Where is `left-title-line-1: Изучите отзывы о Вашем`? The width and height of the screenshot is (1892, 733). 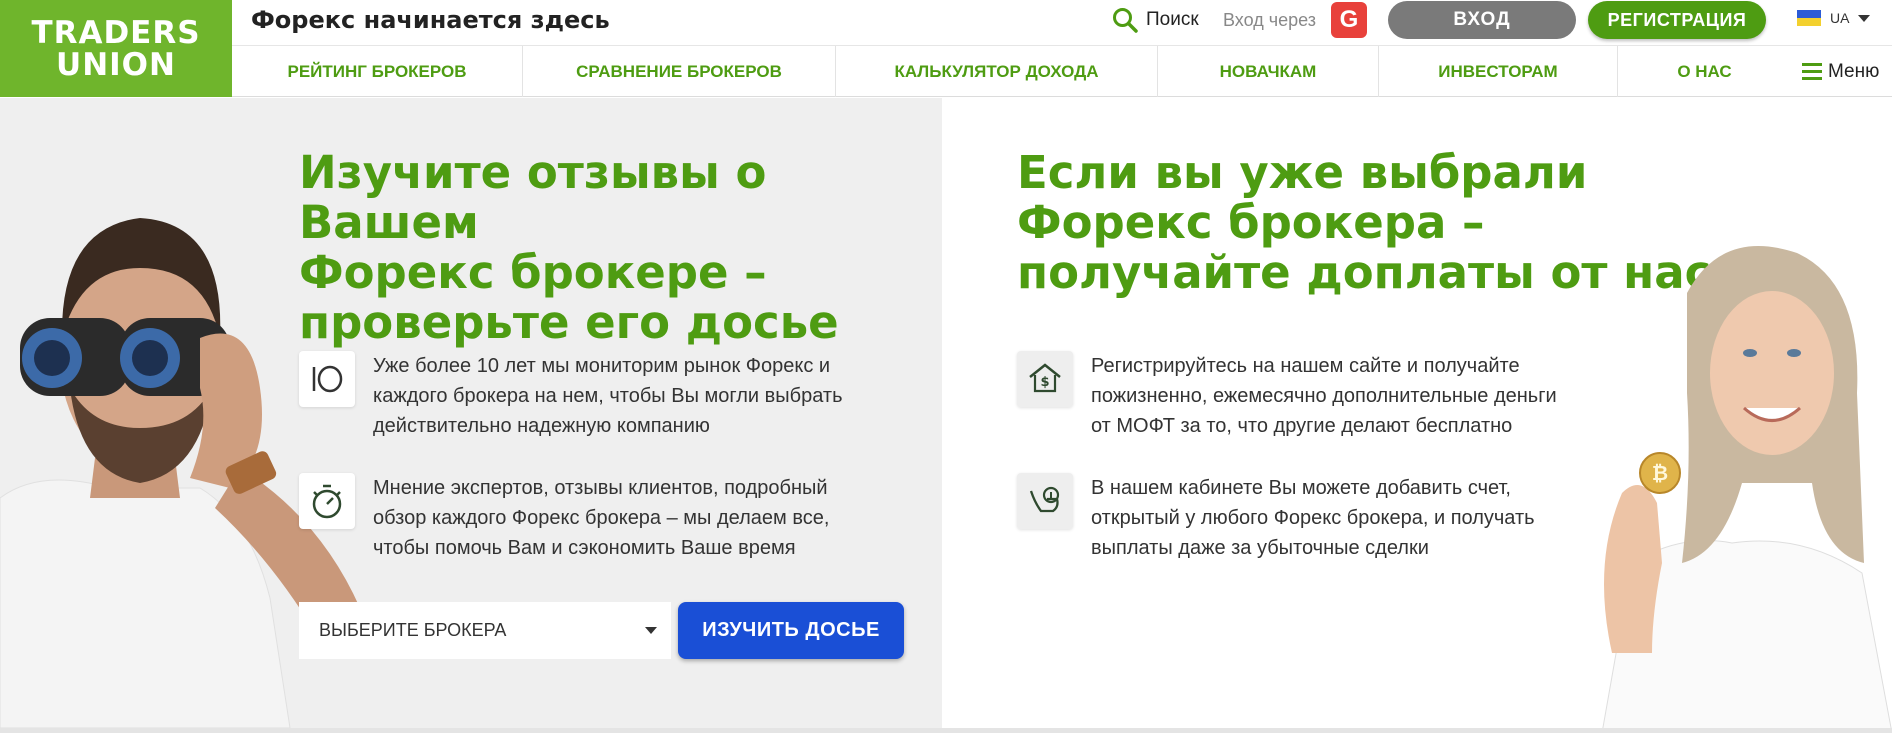
left-title-line-1: Изучите отзывы о Вашем is located at coordinates (533, 197).